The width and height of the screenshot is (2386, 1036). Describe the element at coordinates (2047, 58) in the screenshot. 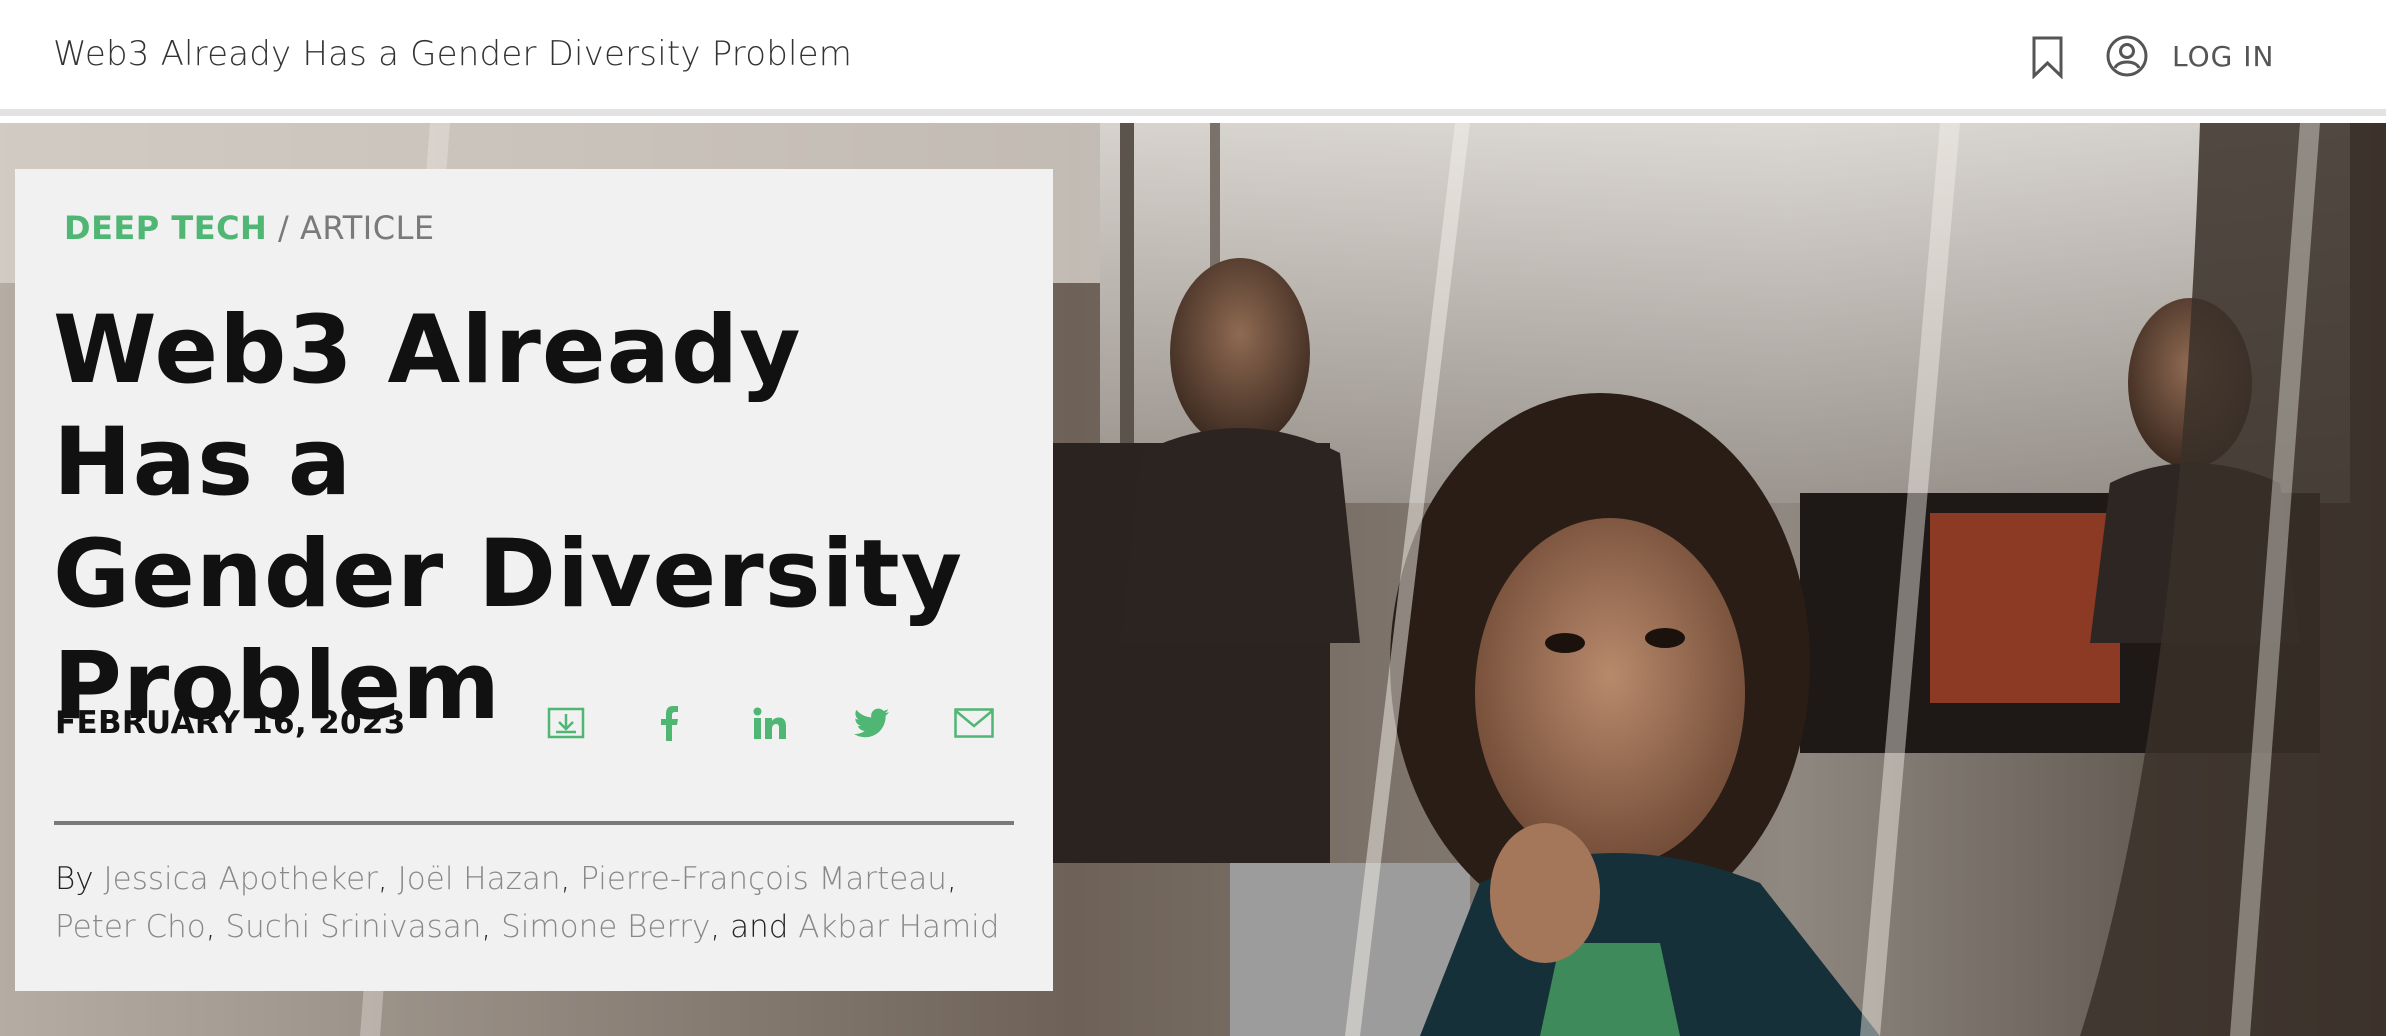

I see `bookmark-icon` at that location.